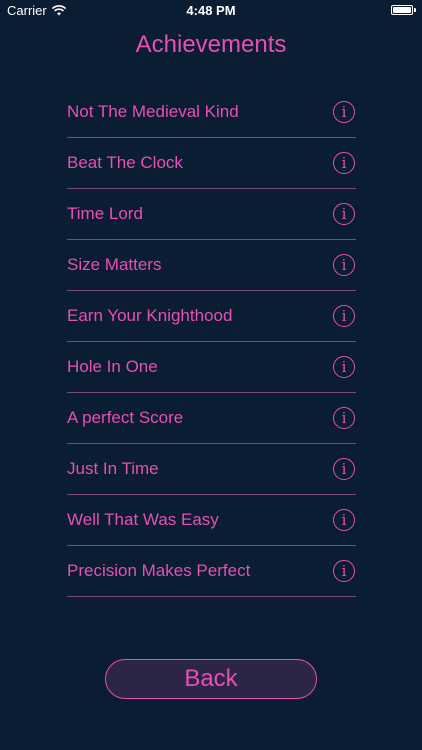 The height and width of the screenshot is (750, 422). Describe the element at coordinates (114, 264) in the screenshot. I see `achievement-label: Size Matters` at that location.